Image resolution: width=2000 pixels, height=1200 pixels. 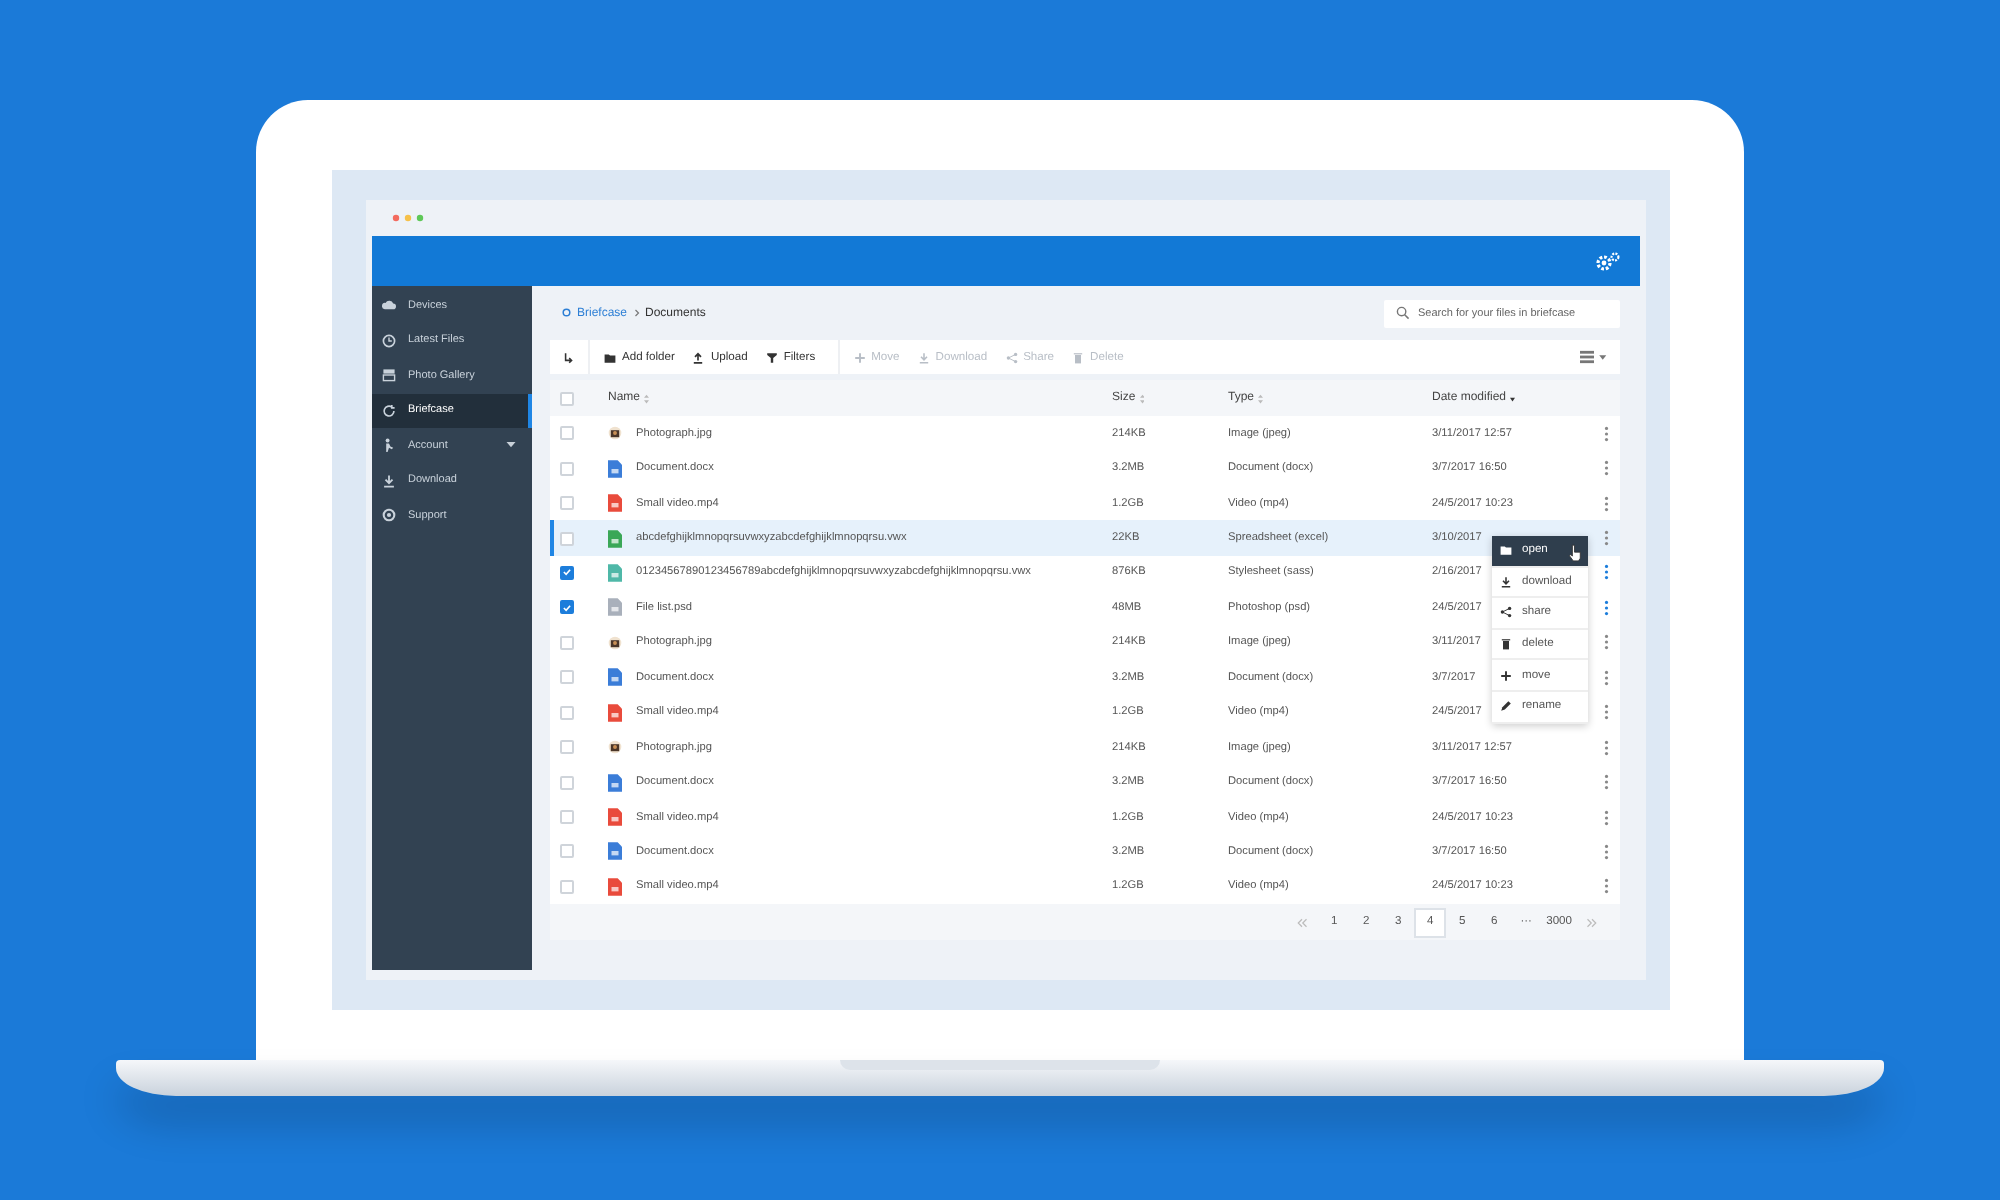 I want to click on sync-icon, so click(x=389, y=410).